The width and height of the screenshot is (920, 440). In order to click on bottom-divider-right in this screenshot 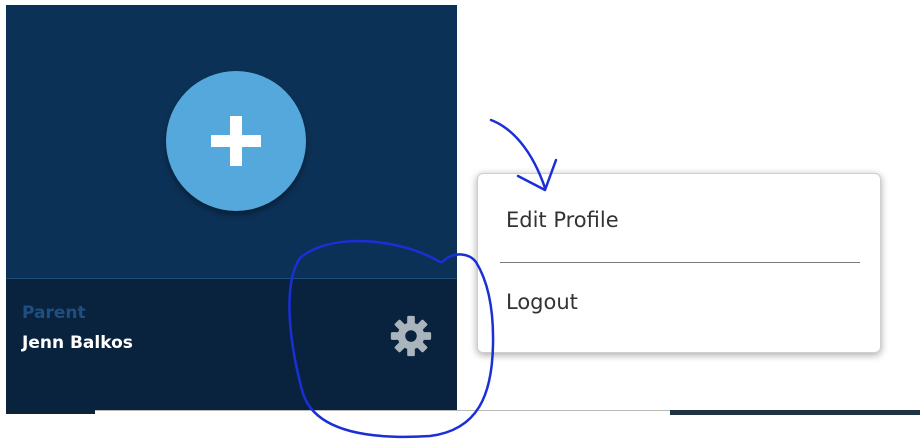, I will do `click(795, 412)`.